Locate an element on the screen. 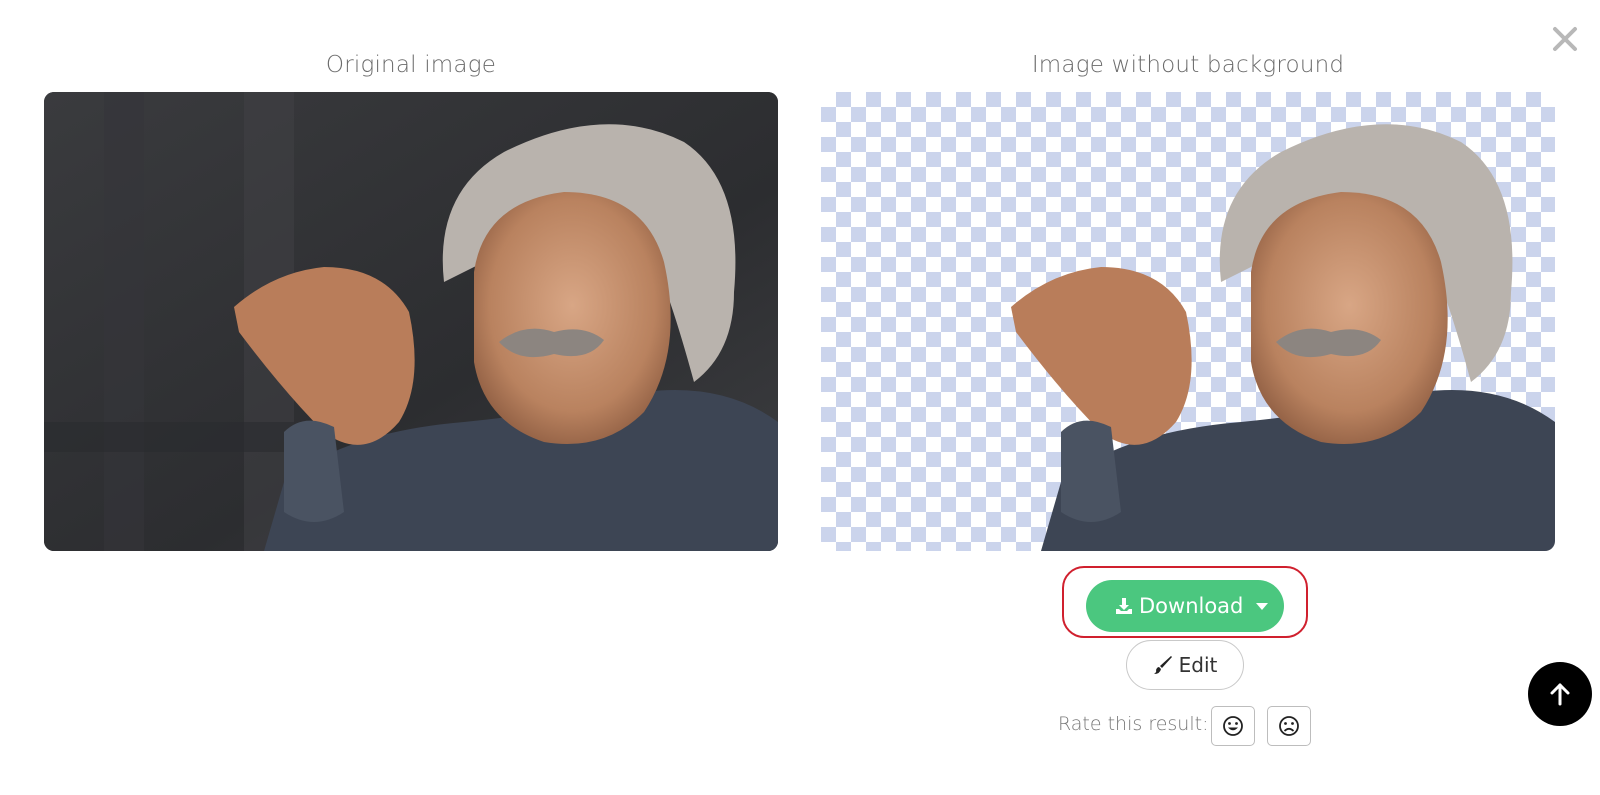 The image size is (1600, 795). download-label: Download is located at coordinates (1191, 606).